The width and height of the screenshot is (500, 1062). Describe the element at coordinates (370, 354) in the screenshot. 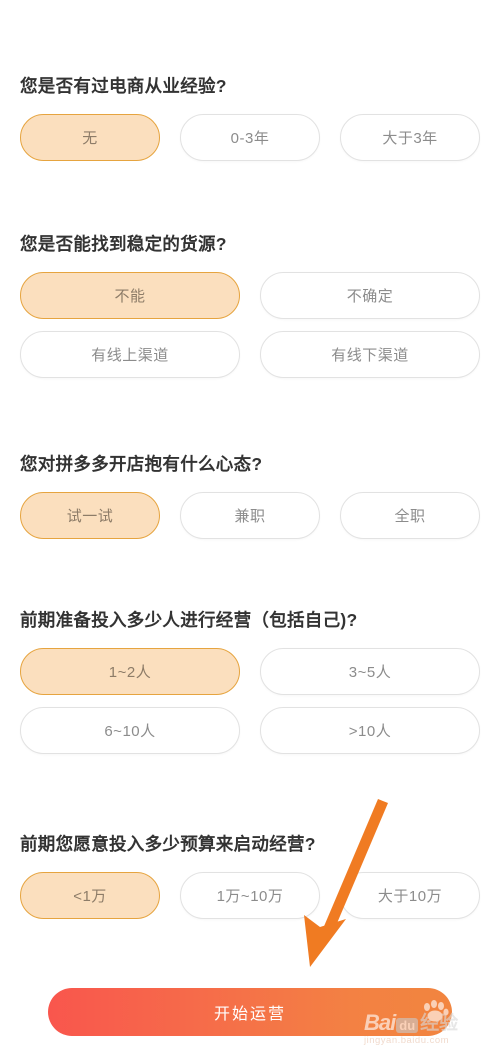

I see `option-button: 有线下渠道` at that location.